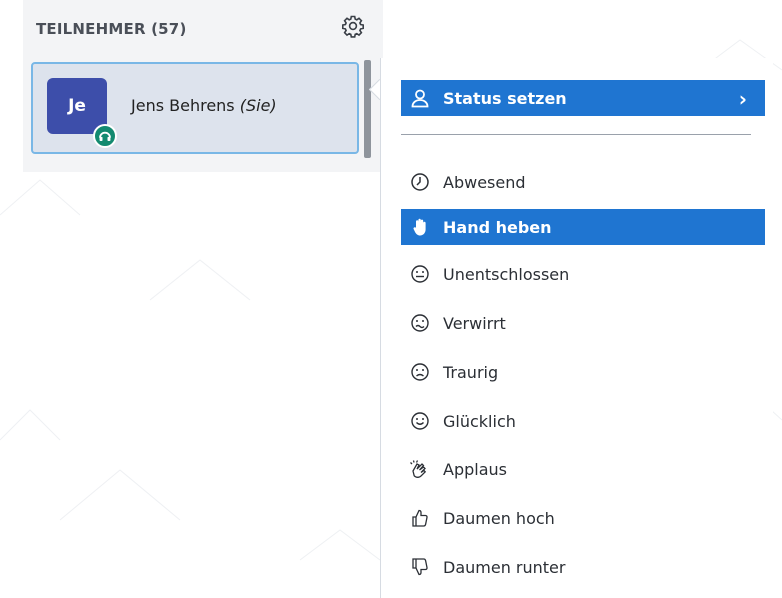  What do you see at coordinates (583, 518) in the screenshot?
I see `menu-item-daumen-hoch: Daumen hoch` at bounding box center [583, 518].